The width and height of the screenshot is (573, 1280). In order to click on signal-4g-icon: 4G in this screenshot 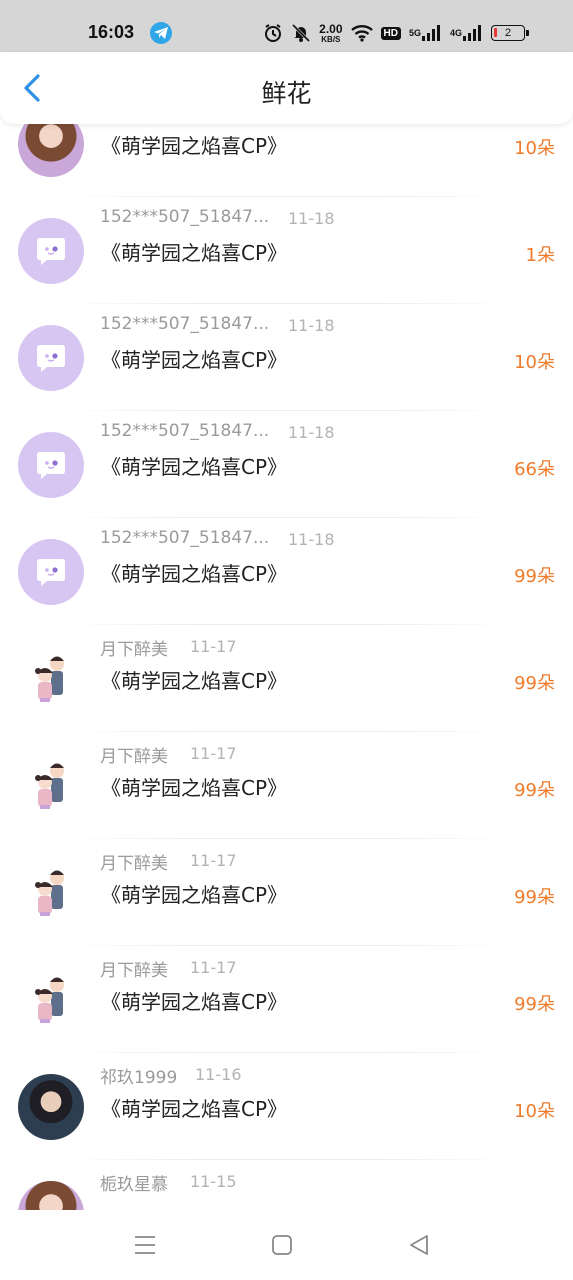, I will do `click(466, 33)`.